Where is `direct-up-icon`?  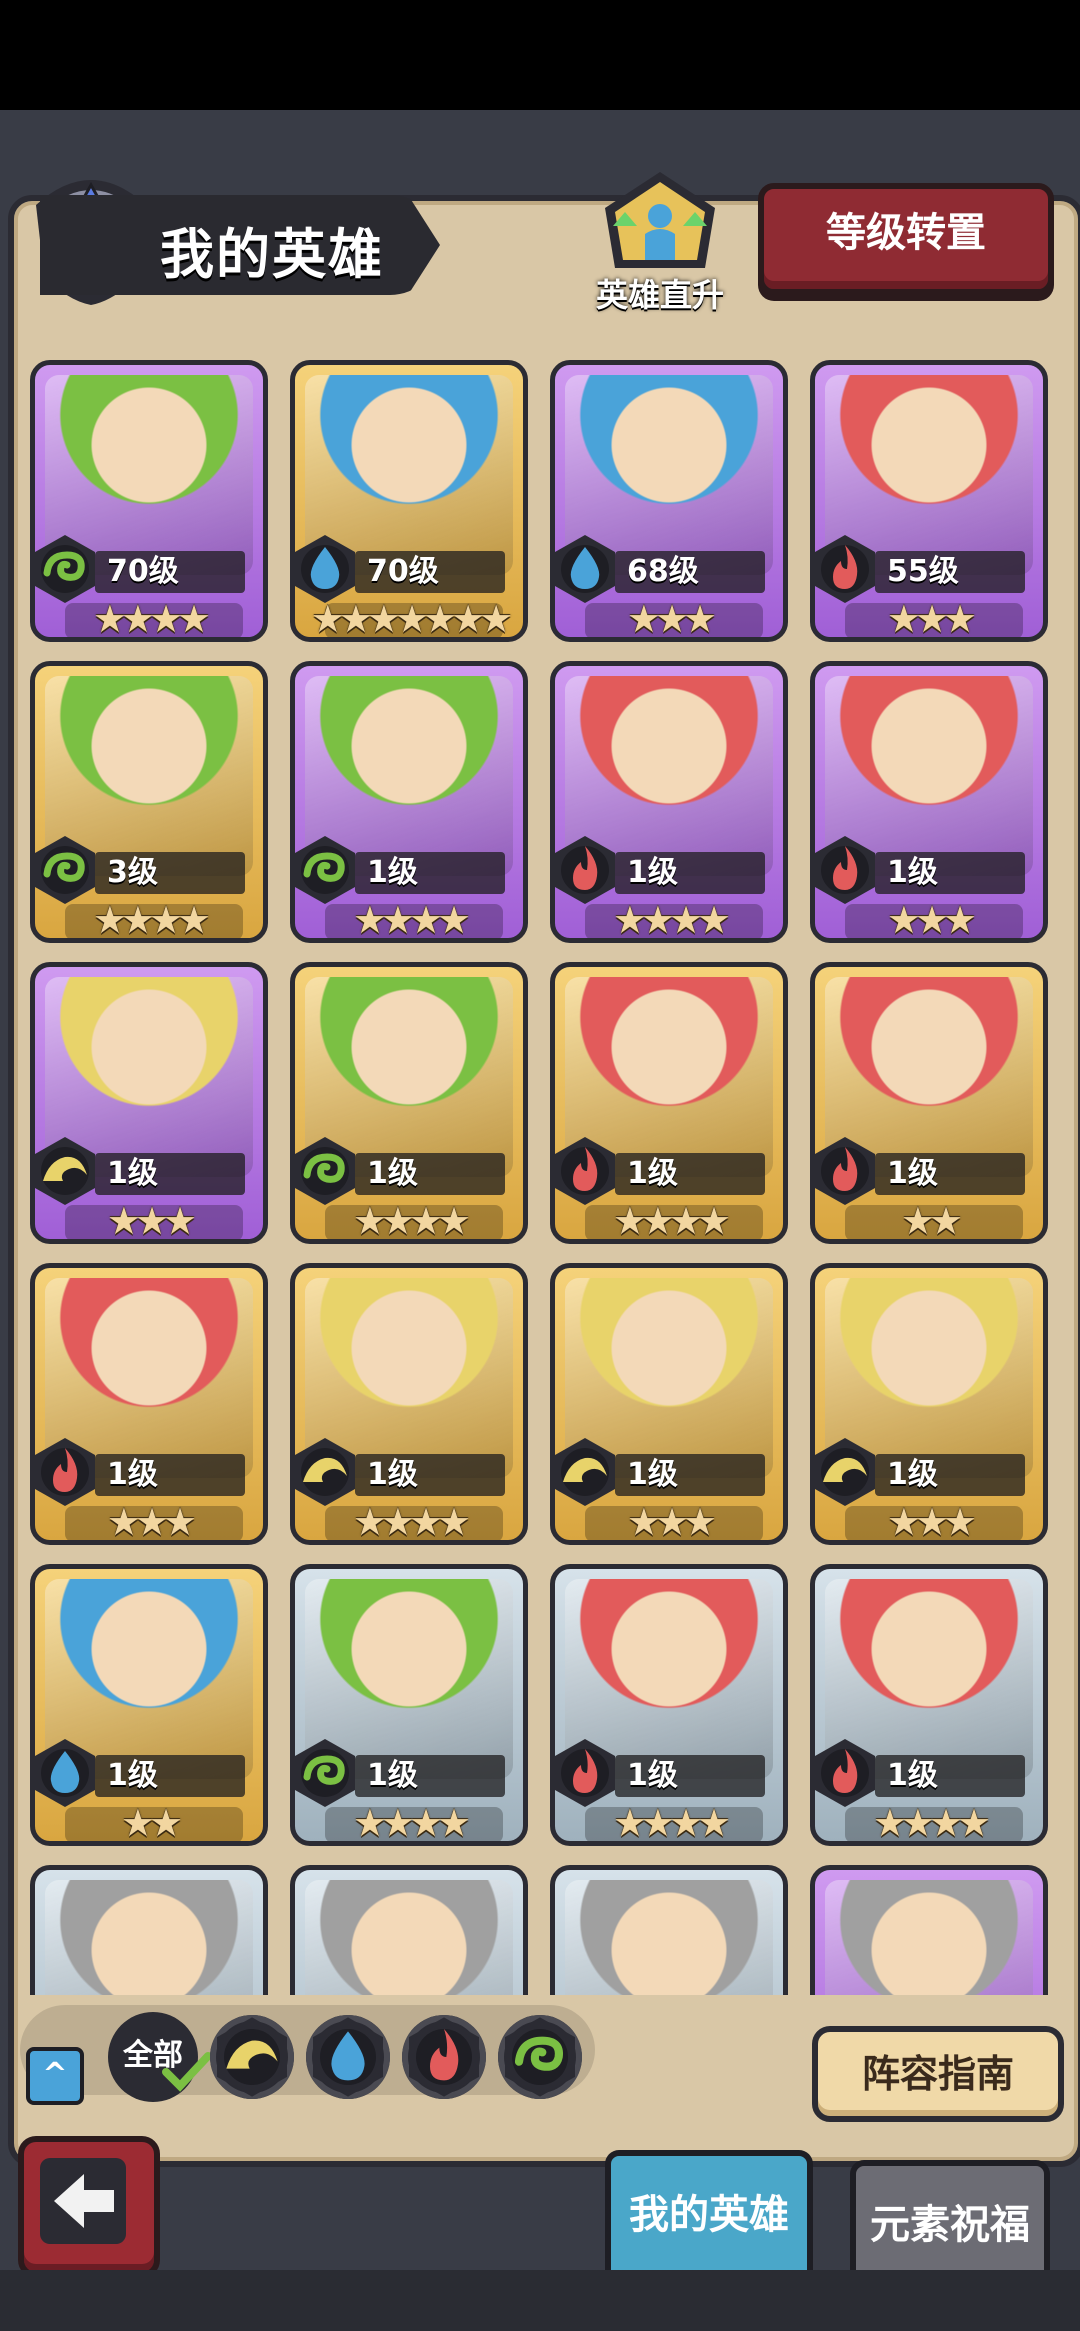 direct-up-icon is located at coordinates (660, 220).